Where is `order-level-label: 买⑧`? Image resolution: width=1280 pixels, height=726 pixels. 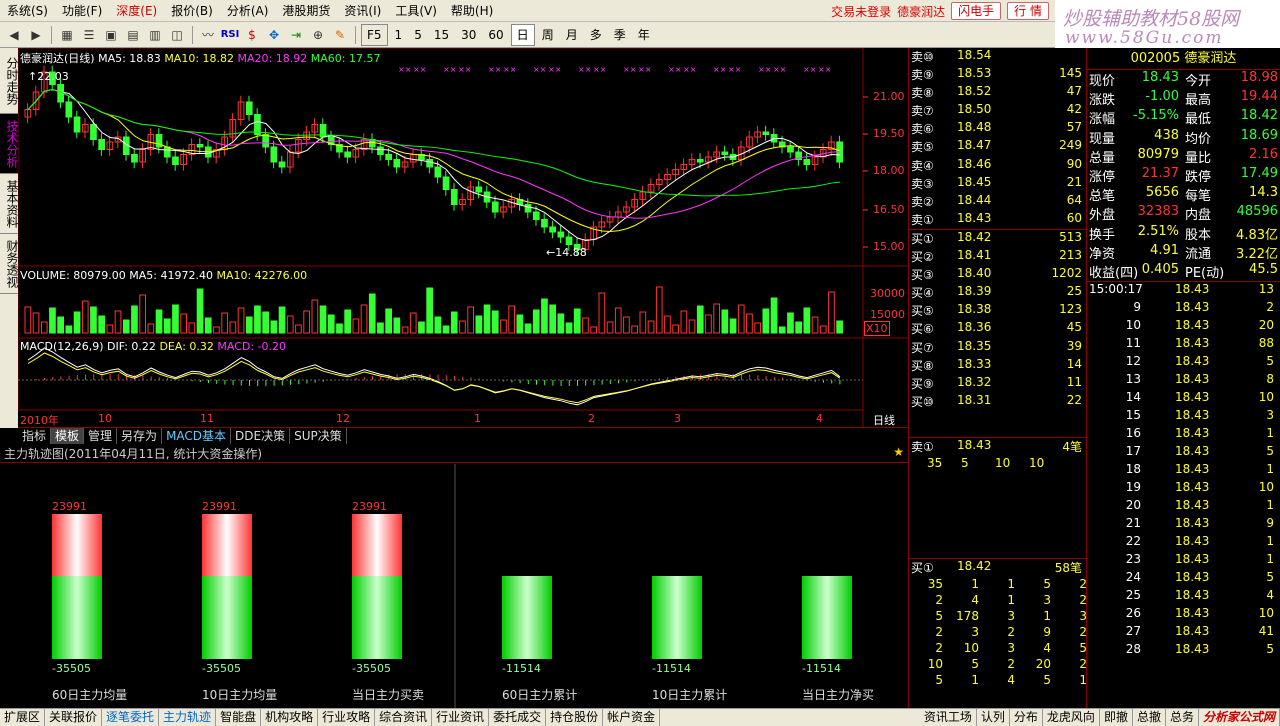
order-level-label: 买⑧ is located at coordinates (922, 365).